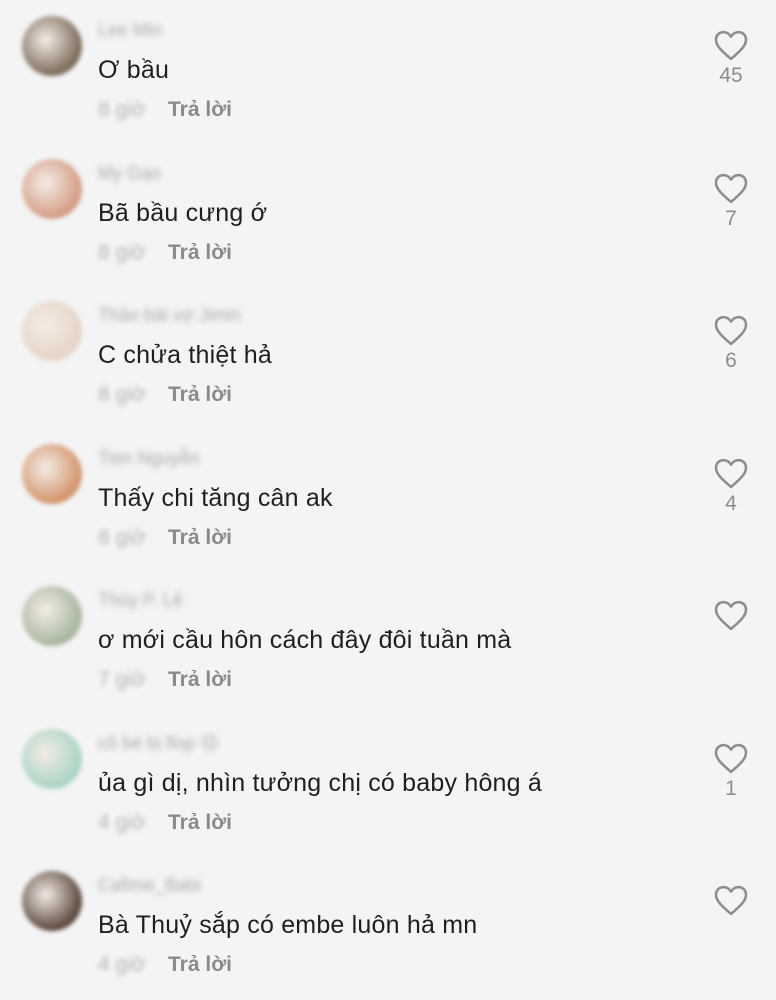  Describe the element at coordinates (305, 640) in the screenshot. I see `comment-text: ơ mới cầu hôn cách đây đôi tuần mà` at that location.